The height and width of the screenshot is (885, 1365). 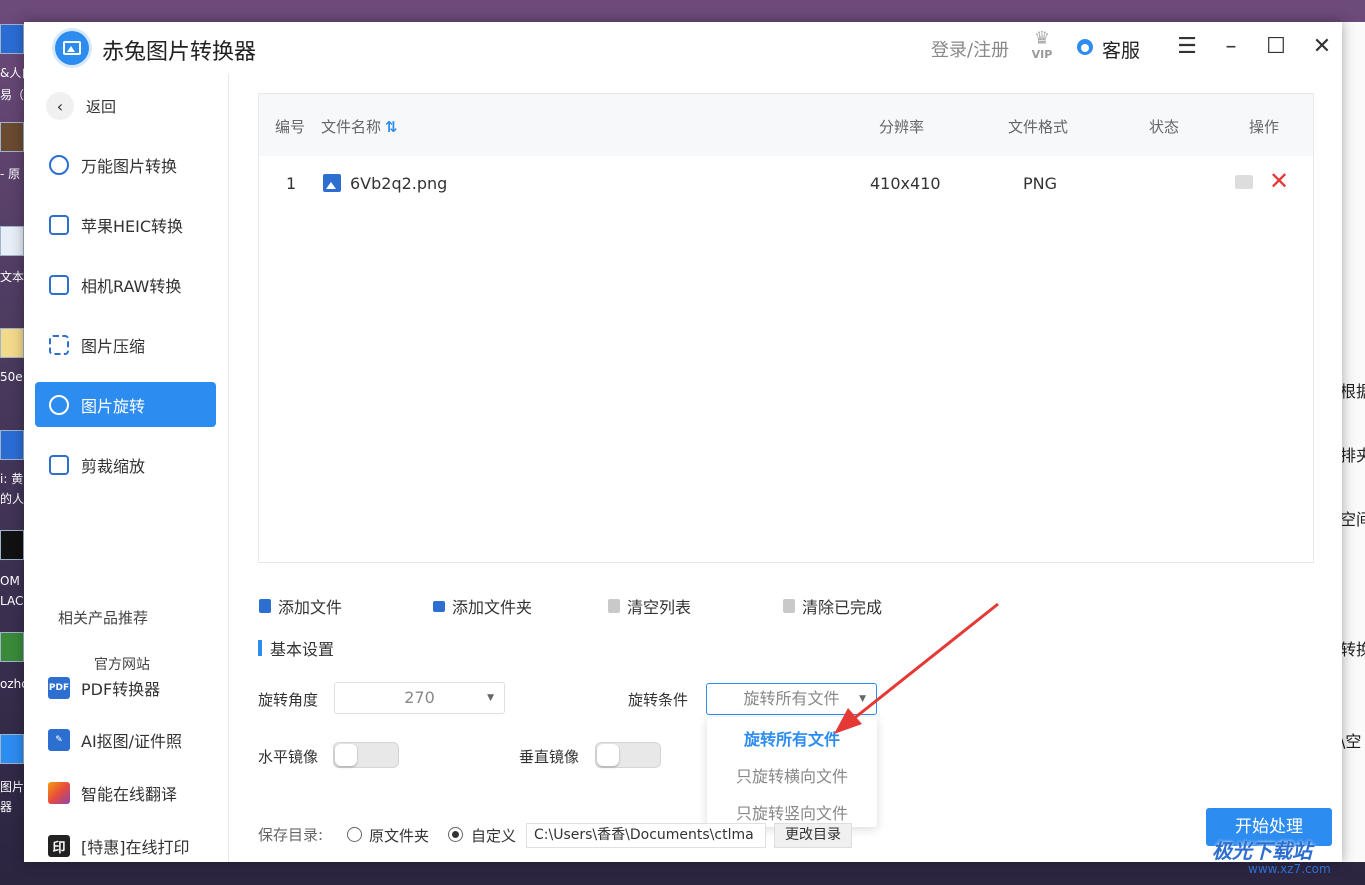 What do you see at coordinates (419, 698) in the screenshot?
I see `rotate-angle-select: 270 ▼` at bounding box center [419, 698].